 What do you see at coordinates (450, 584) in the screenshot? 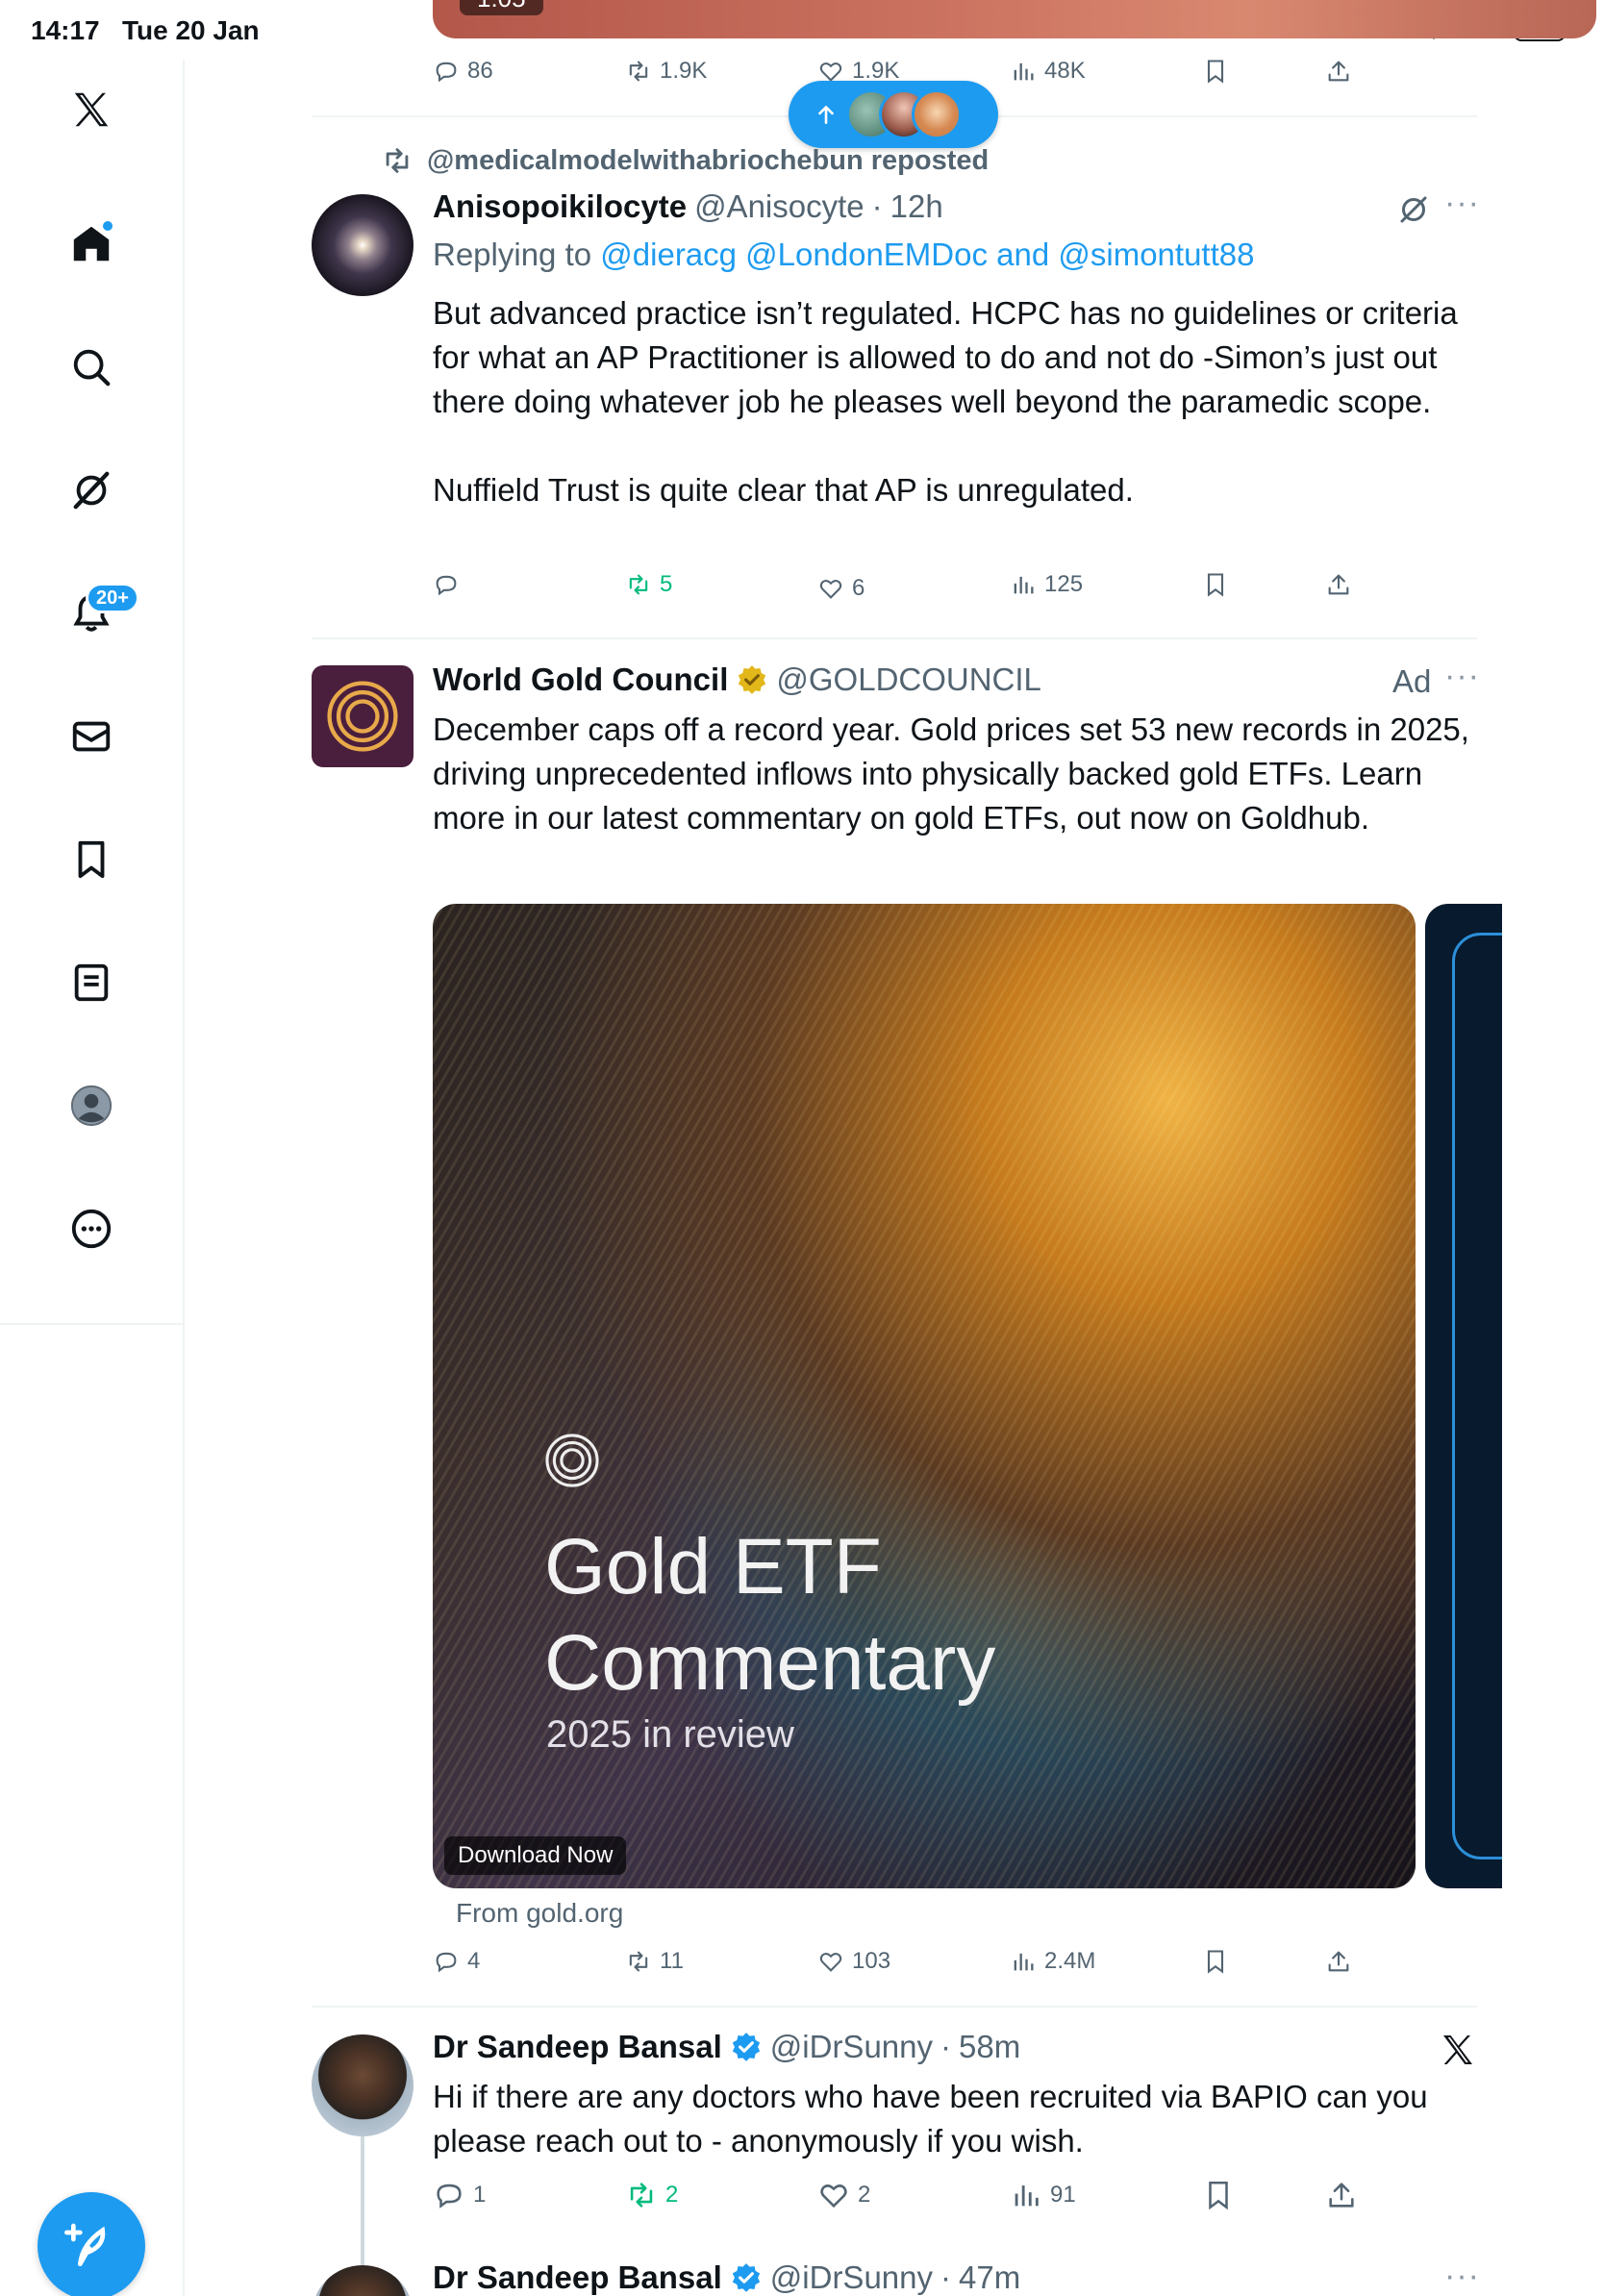
I see `reply-button` at bounding box center [450, 584].